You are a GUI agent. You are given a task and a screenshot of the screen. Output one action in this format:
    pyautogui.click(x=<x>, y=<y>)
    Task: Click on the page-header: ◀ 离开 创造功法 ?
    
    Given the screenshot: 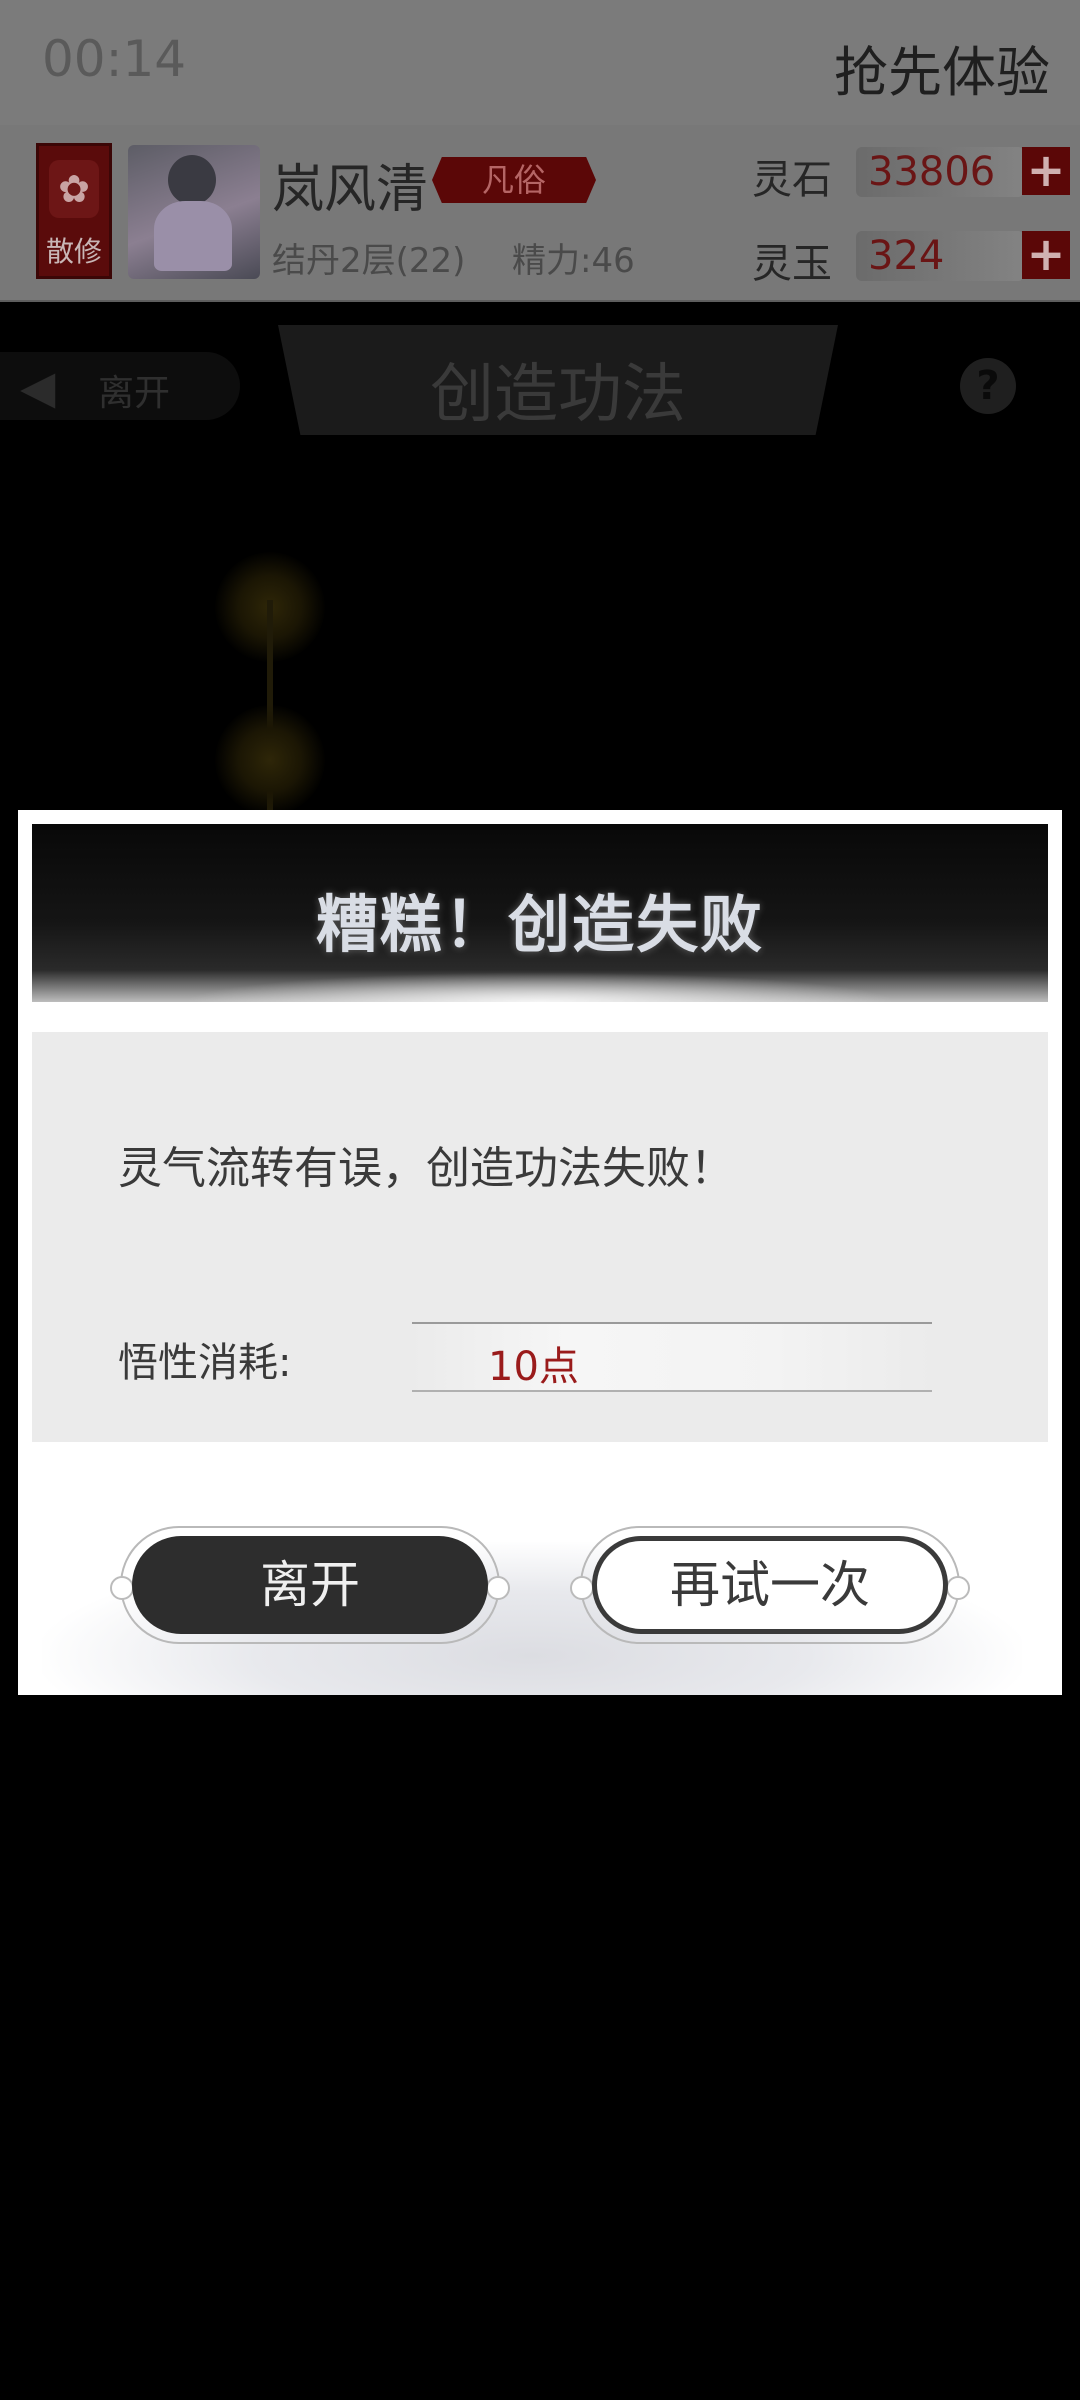 What is the action you would take?
    pyautogui.click(x=540, y=370)
    